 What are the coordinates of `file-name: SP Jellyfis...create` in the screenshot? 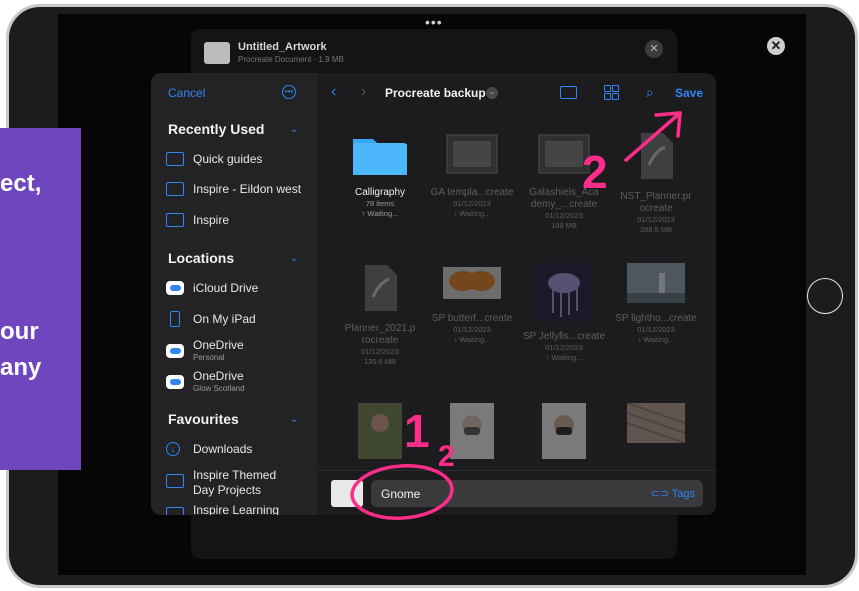 It's located at (564, 336).